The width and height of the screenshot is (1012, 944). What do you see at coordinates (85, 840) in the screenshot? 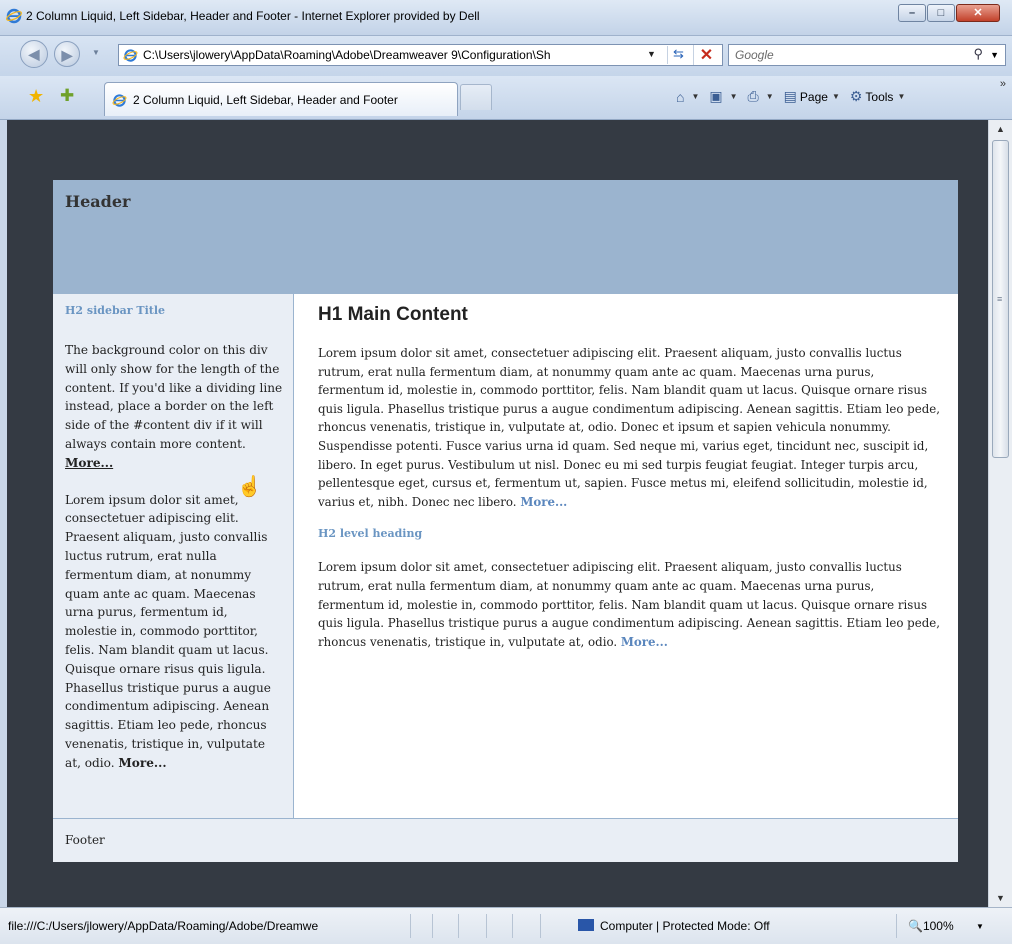
I see `footer-text: Footer` at bounding box center [85, 840].